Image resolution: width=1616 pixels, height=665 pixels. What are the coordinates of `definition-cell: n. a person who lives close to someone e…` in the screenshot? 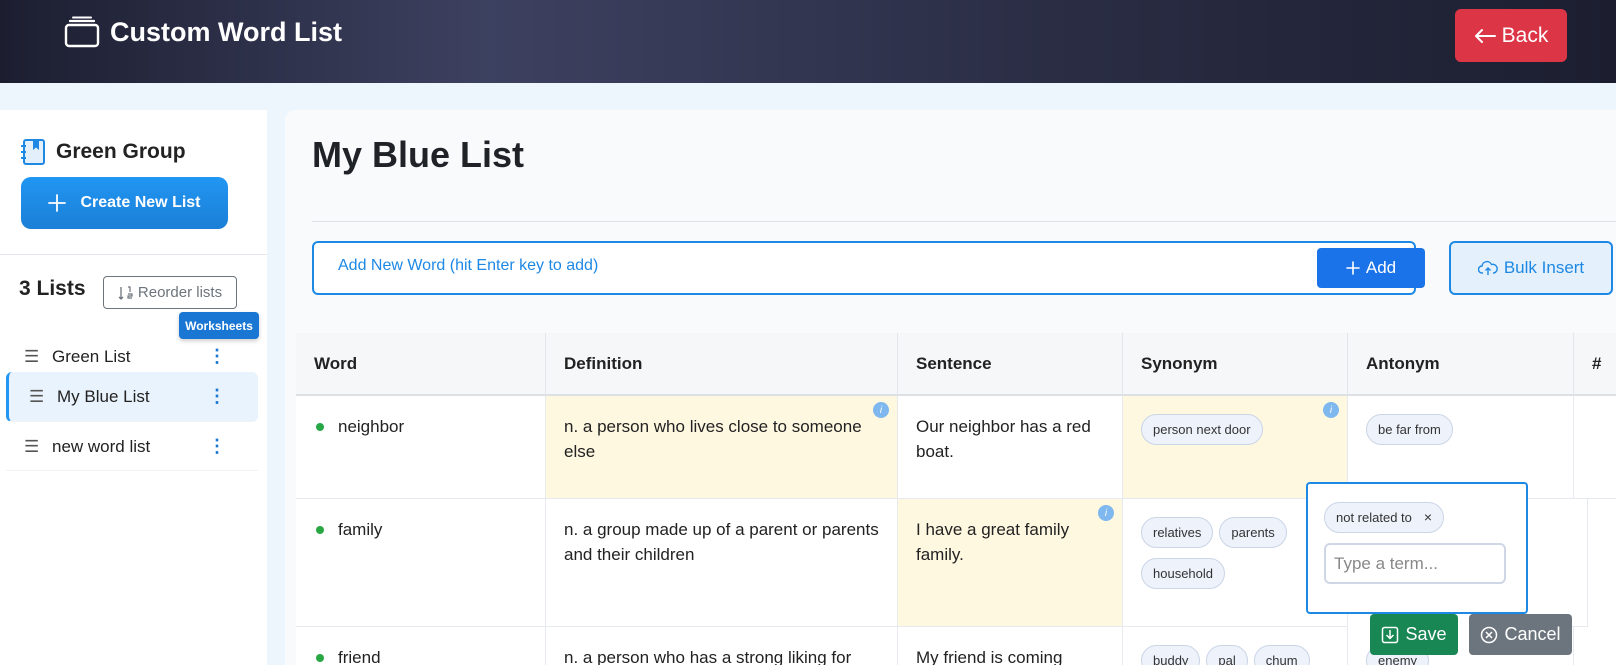 It's located at (722, 447).